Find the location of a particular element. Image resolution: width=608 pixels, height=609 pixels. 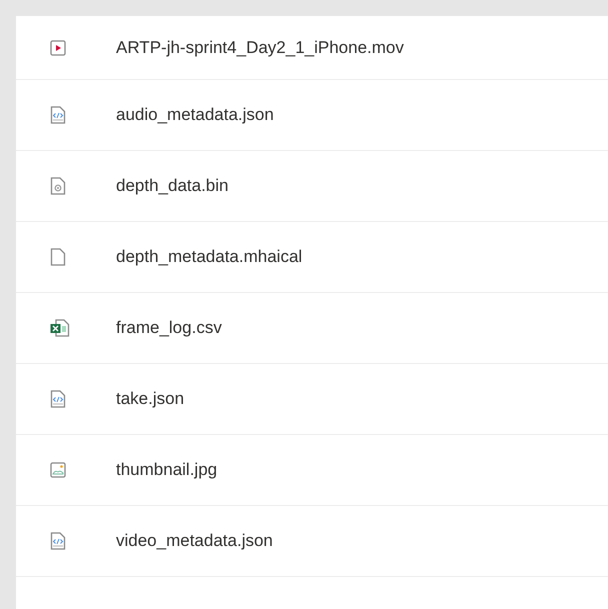

file-row: audio_metadata.json is located at coordinates (312, 115).